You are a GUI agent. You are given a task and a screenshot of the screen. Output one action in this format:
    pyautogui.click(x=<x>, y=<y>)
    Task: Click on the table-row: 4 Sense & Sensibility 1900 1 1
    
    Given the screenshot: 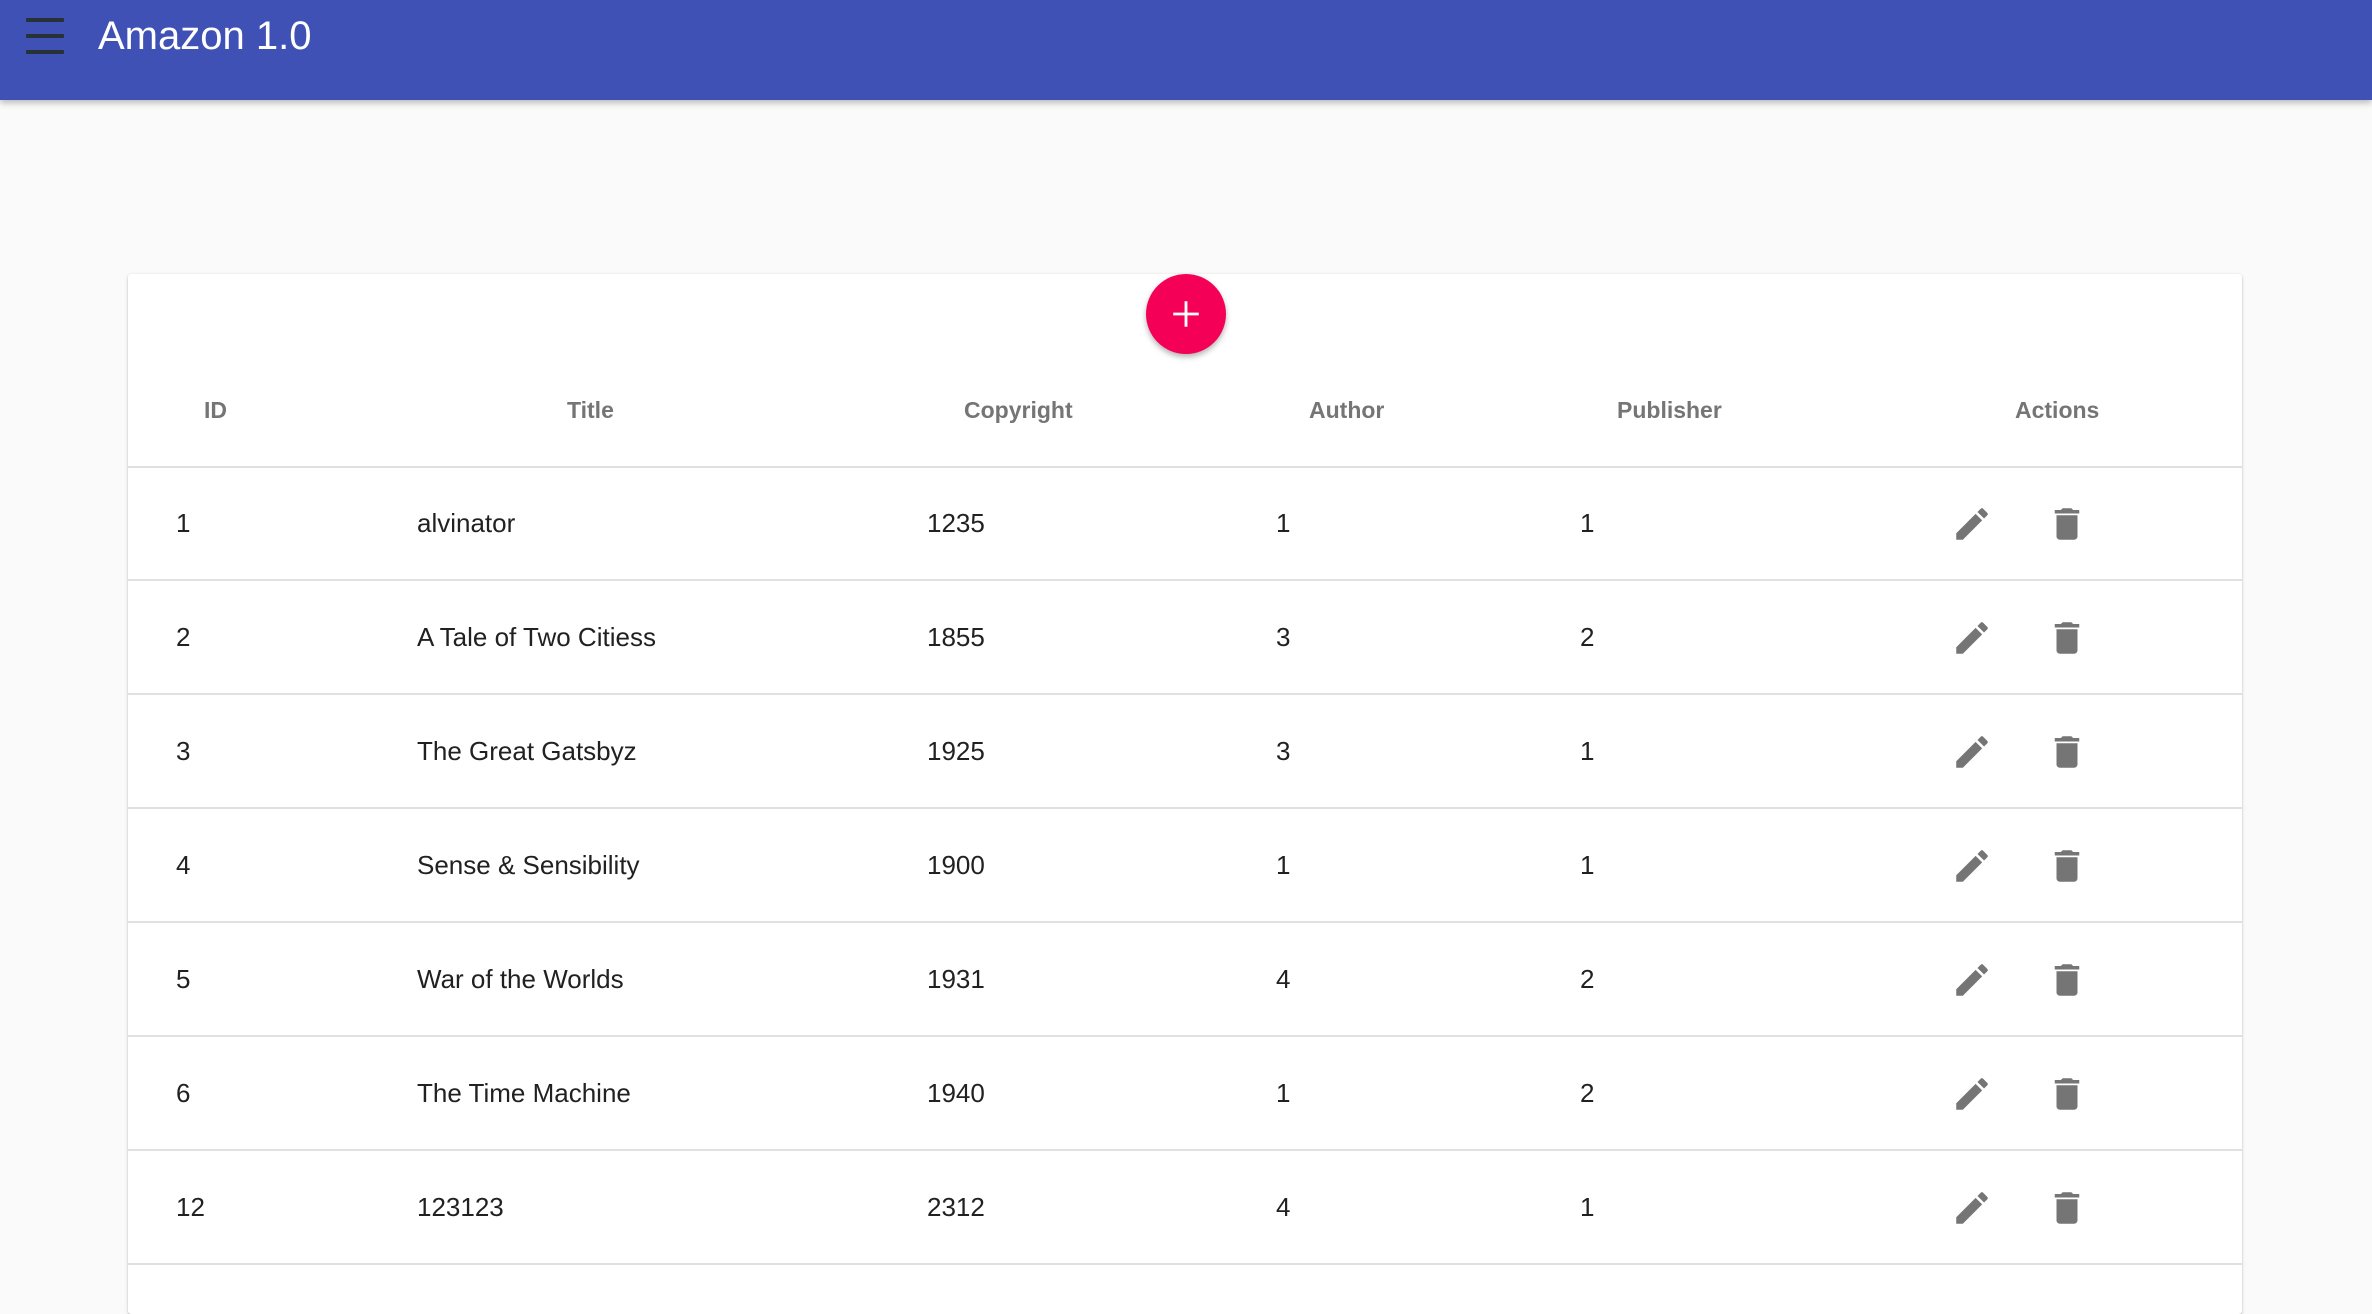 What is the action you would take?
    pyautogui.click(x=1185, y=866)
    